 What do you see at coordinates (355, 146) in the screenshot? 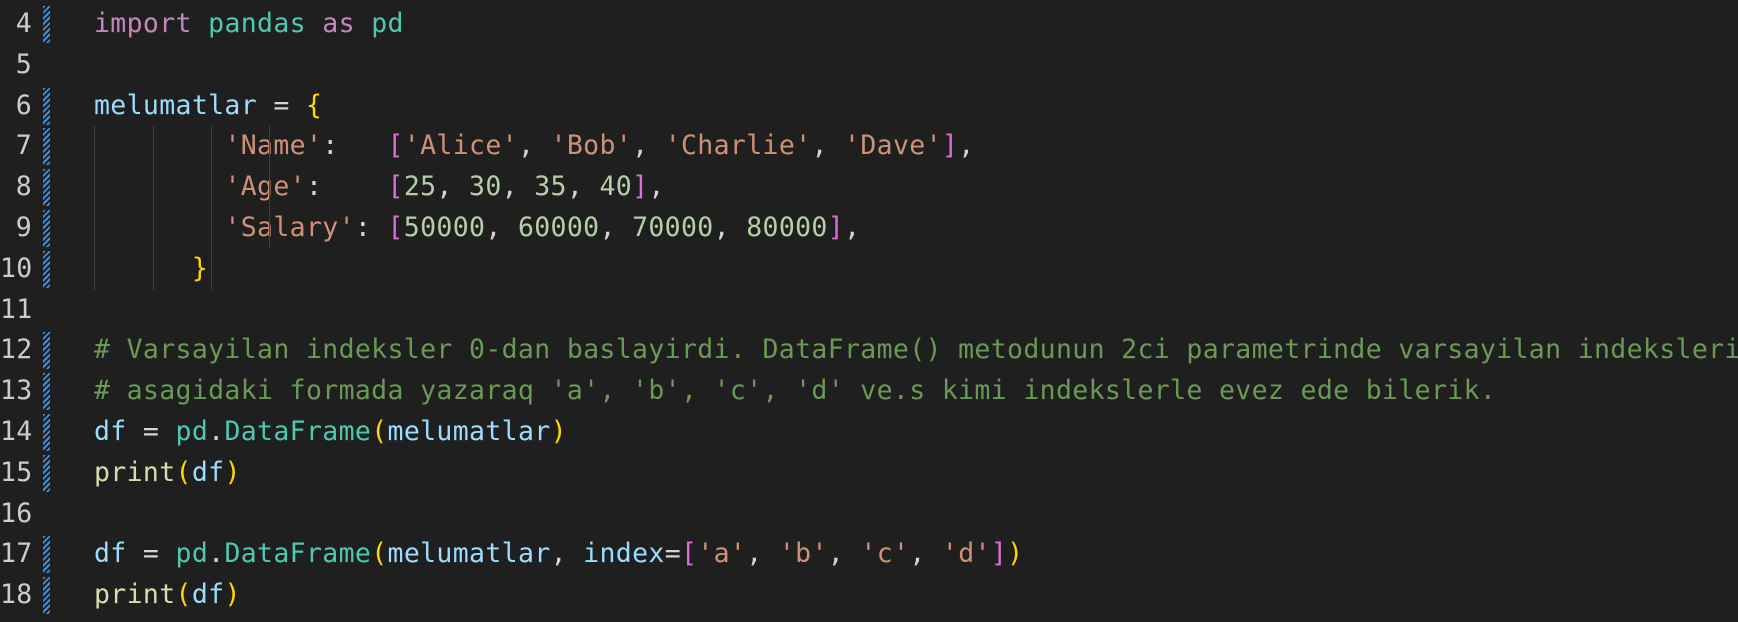
I see `code-token: :` at bounding box center [355, 146].